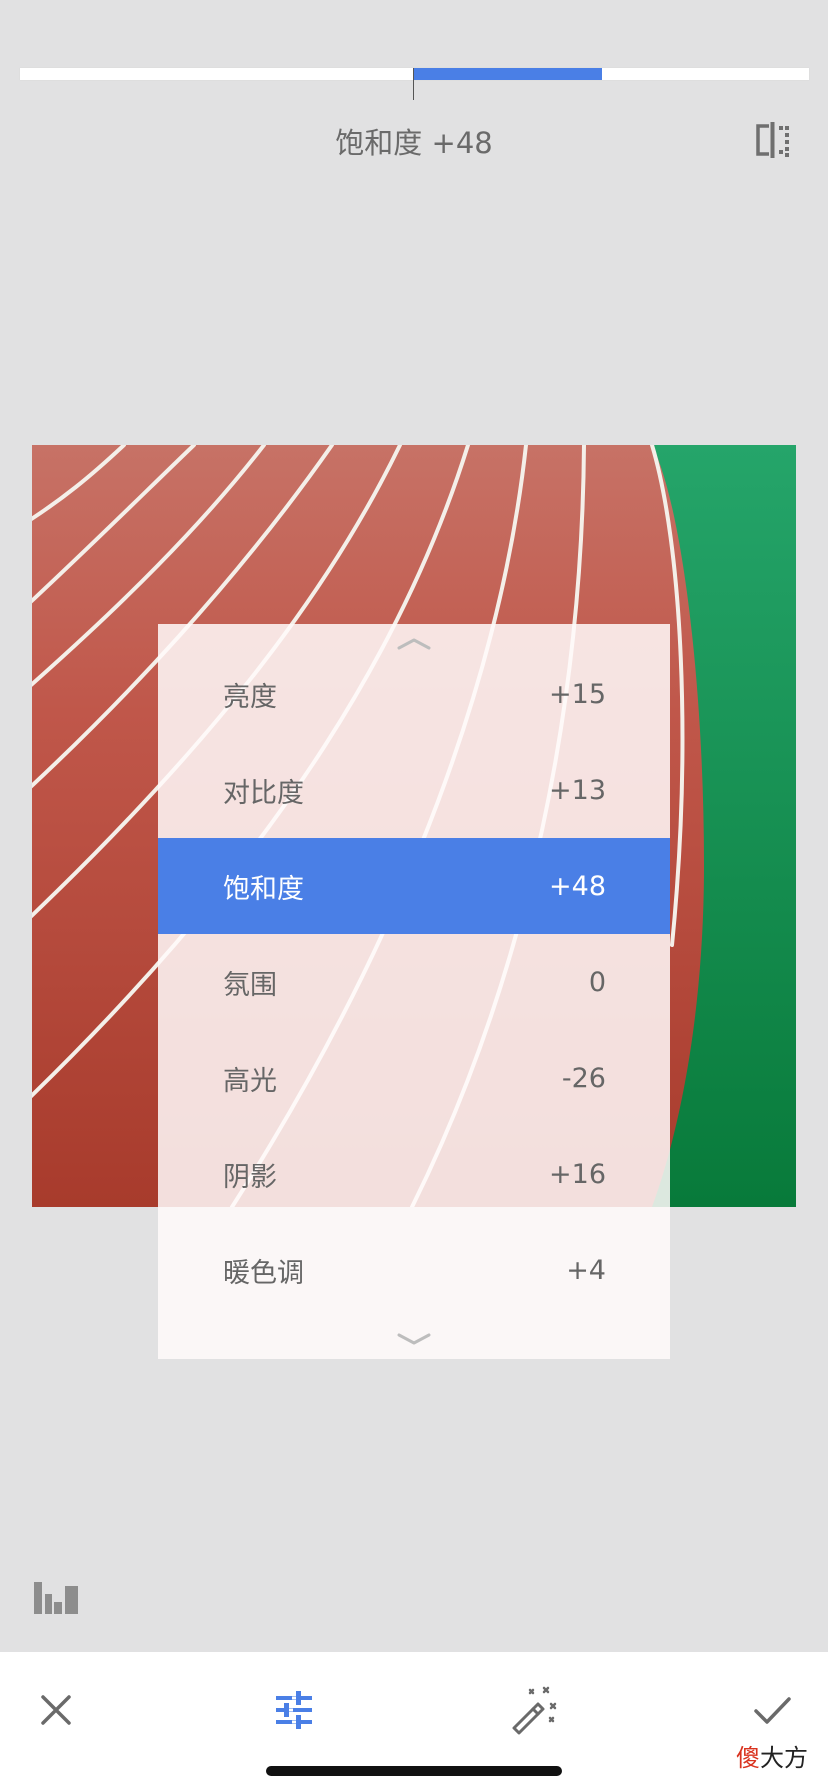  What do you see at coordinates (772, 1710) in the screenshot?
I see `checkmark-icon` at bounding box center [772, 1710].